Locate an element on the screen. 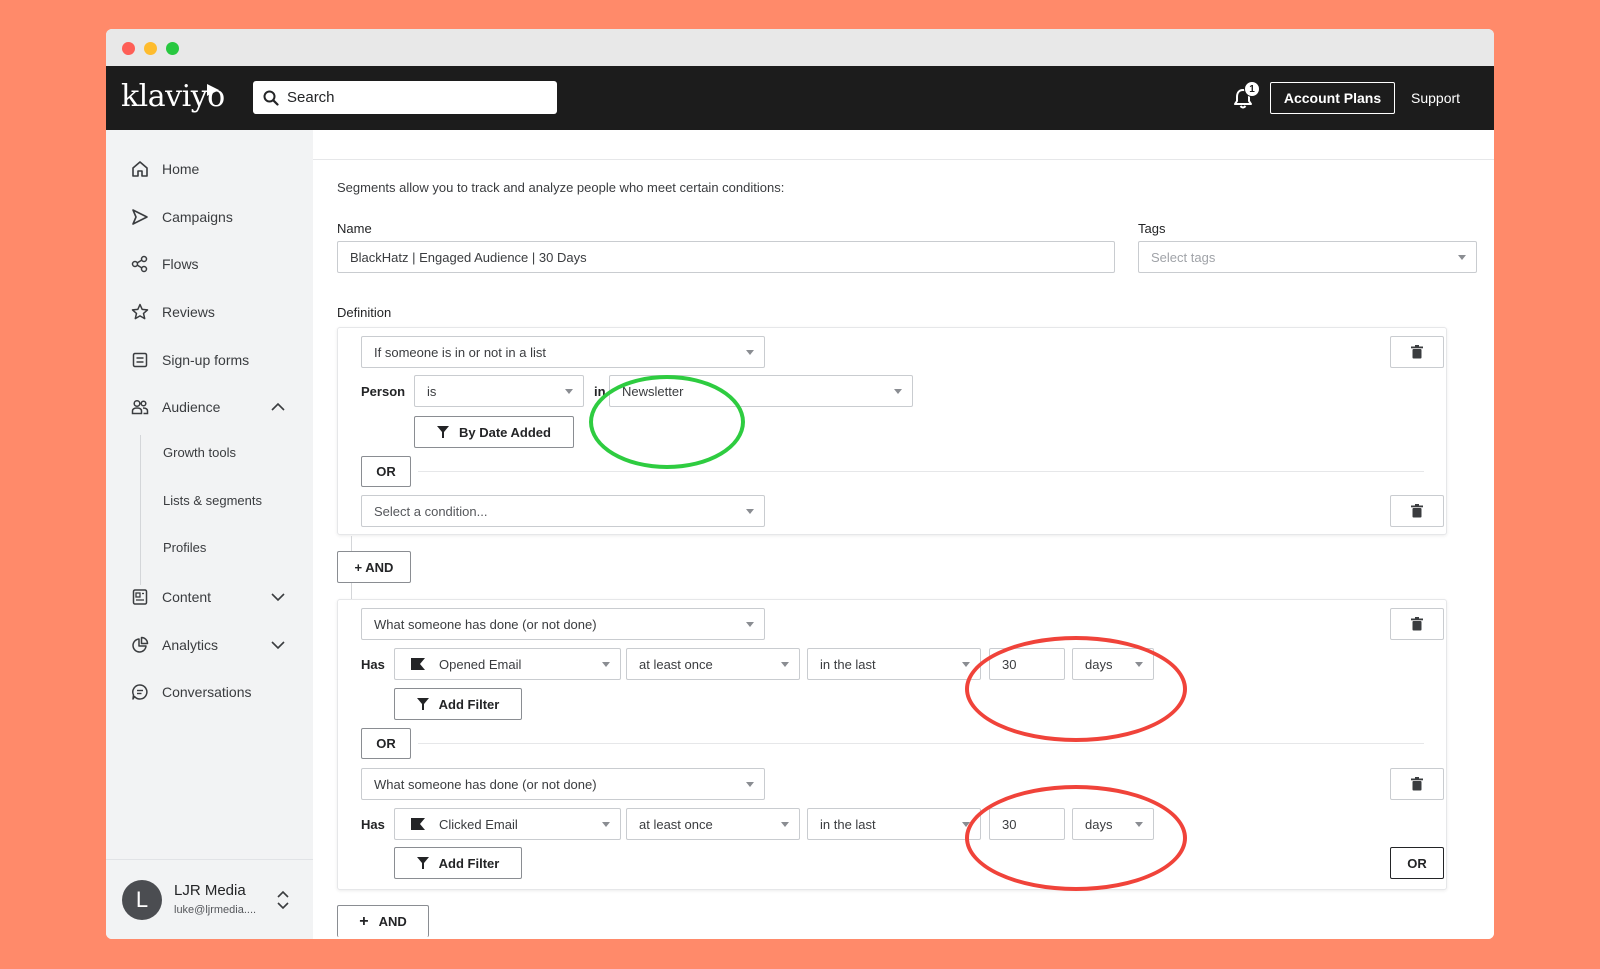 This screenshot has width=1600, height=969. form-icon is located at coordinates (140, 360).